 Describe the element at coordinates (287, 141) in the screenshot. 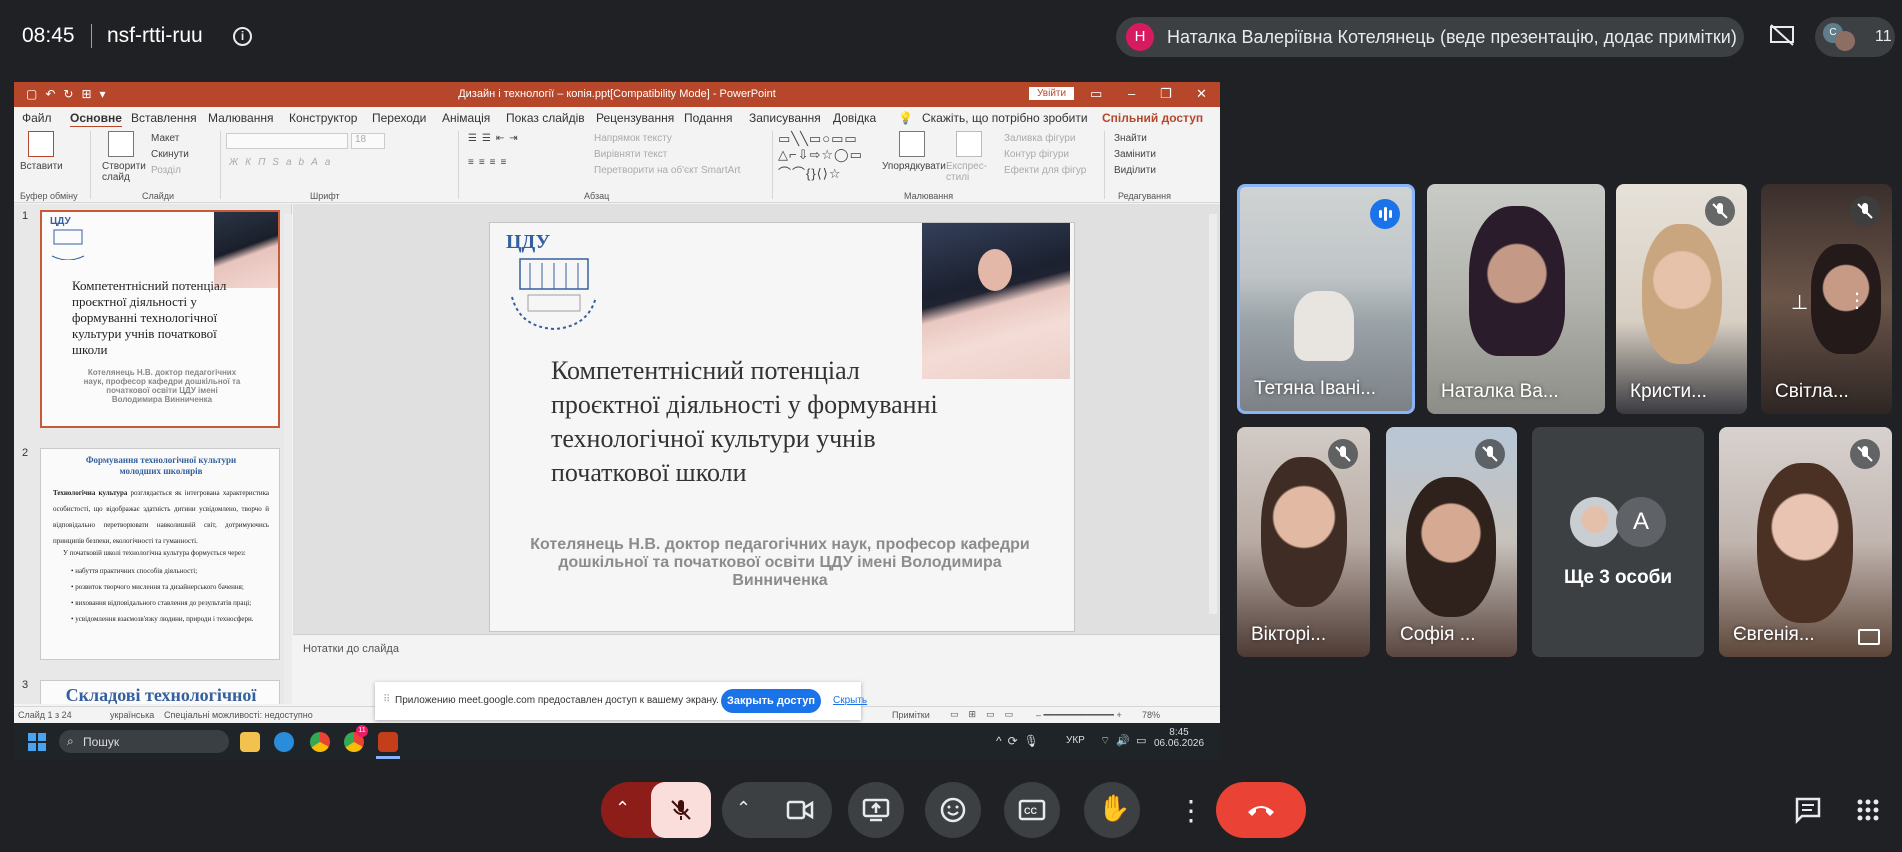

I see `font-name-box` at that location.